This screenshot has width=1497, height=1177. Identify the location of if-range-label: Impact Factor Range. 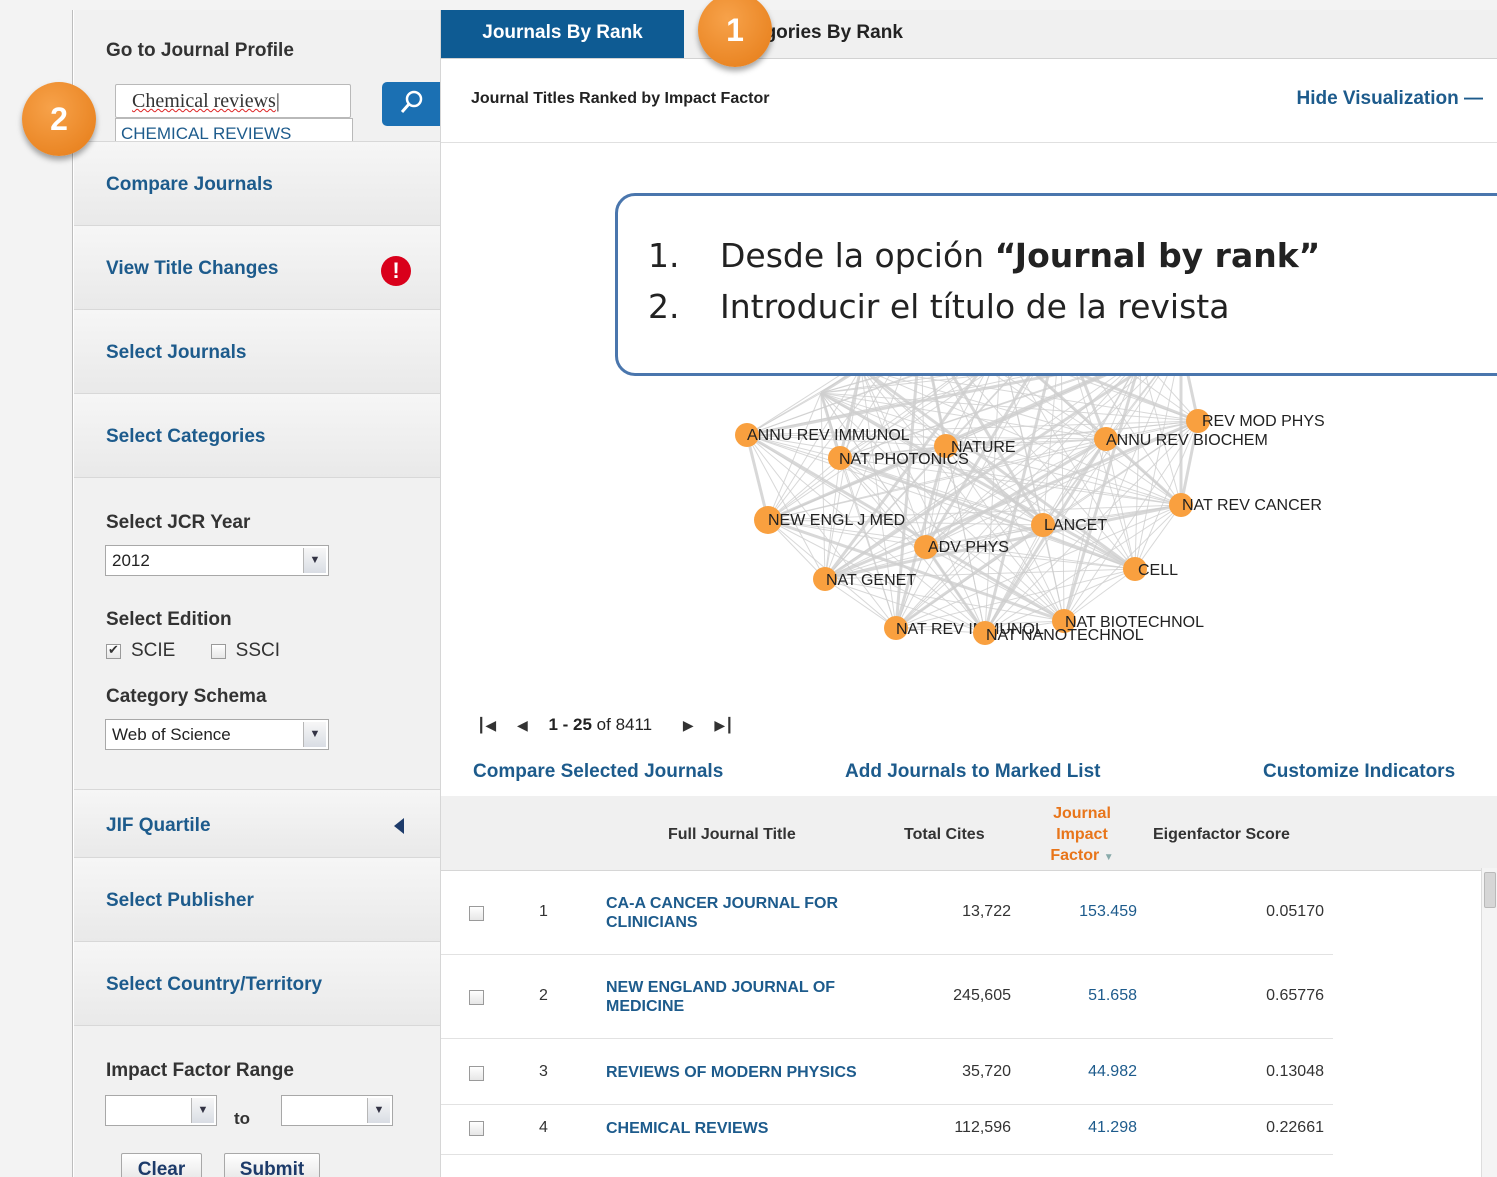
(200, 1070).